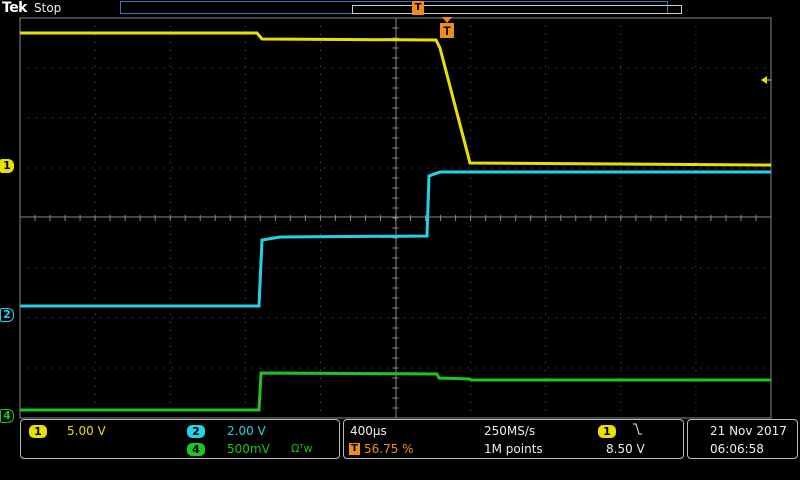  I want to click on falling-edge-icon, so click(637, 429).